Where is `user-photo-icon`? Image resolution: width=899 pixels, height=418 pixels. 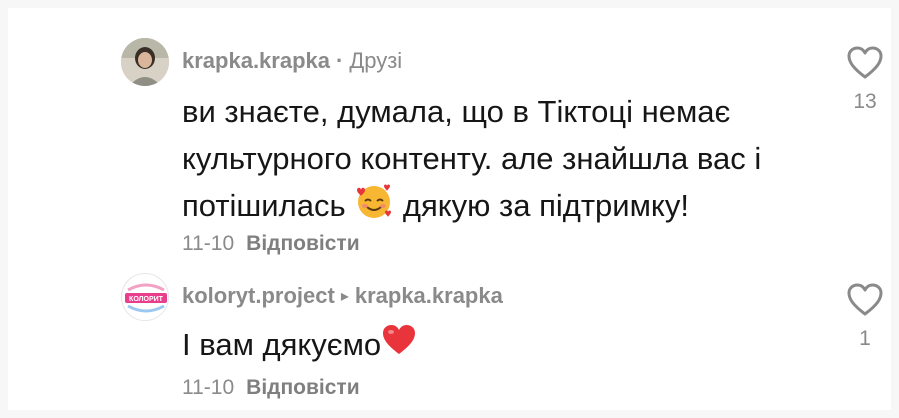
user-photo-icon is located at coordinates (145, 62).